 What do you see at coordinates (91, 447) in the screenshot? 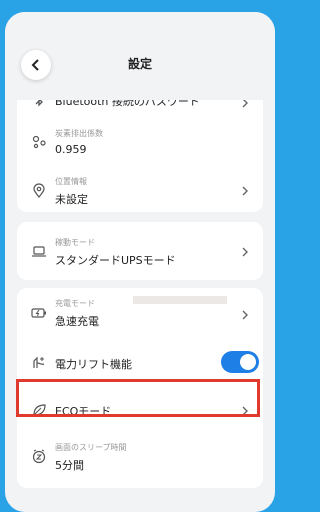
I see `screen-sleep-label: 画面のスリープ時間` at bounding box center [91, 447].